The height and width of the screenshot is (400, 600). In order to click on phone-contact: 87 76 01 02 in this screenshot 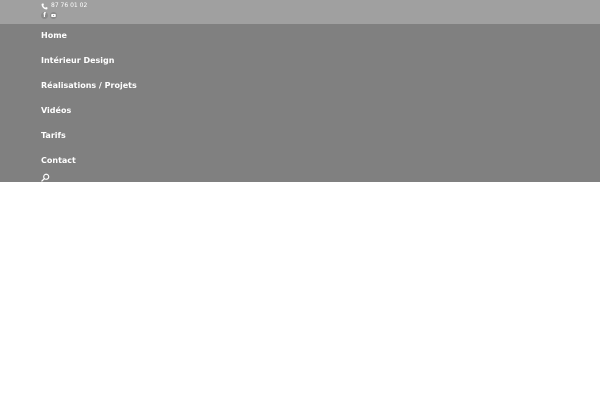, I will do `click(64, 6)`.